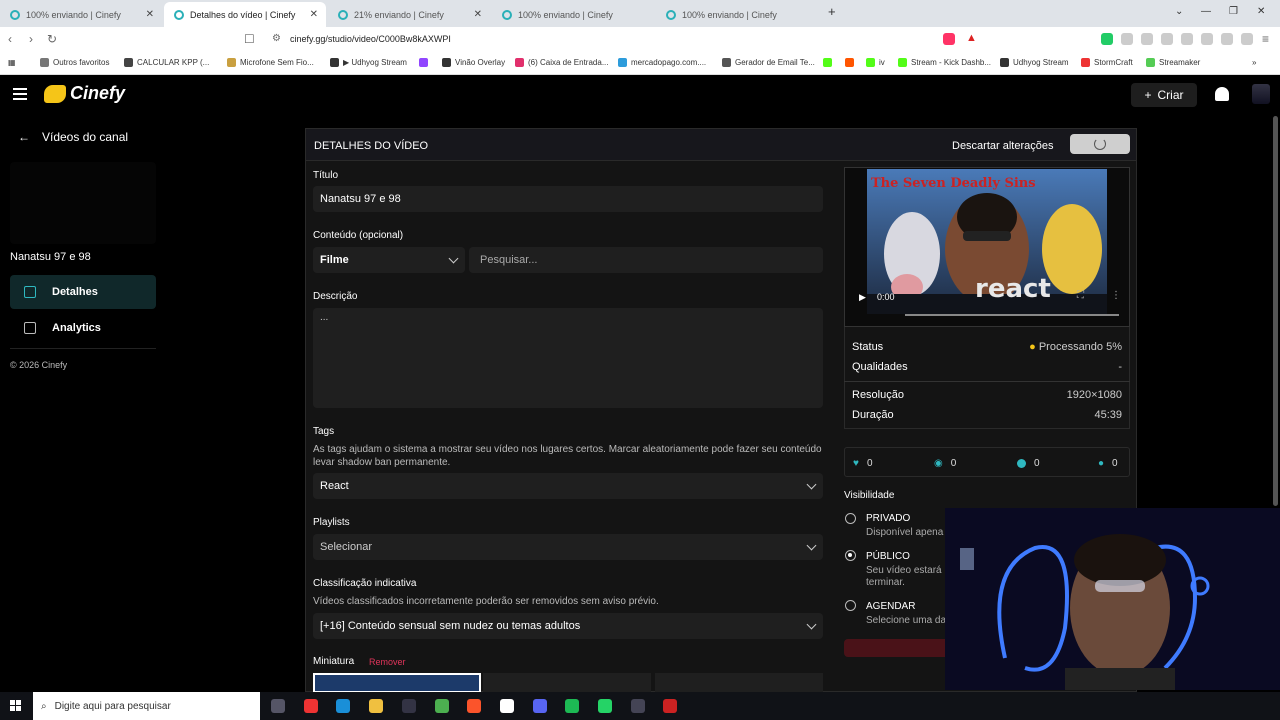  I want to click on content-type-select: Filme, so click(389, 260).